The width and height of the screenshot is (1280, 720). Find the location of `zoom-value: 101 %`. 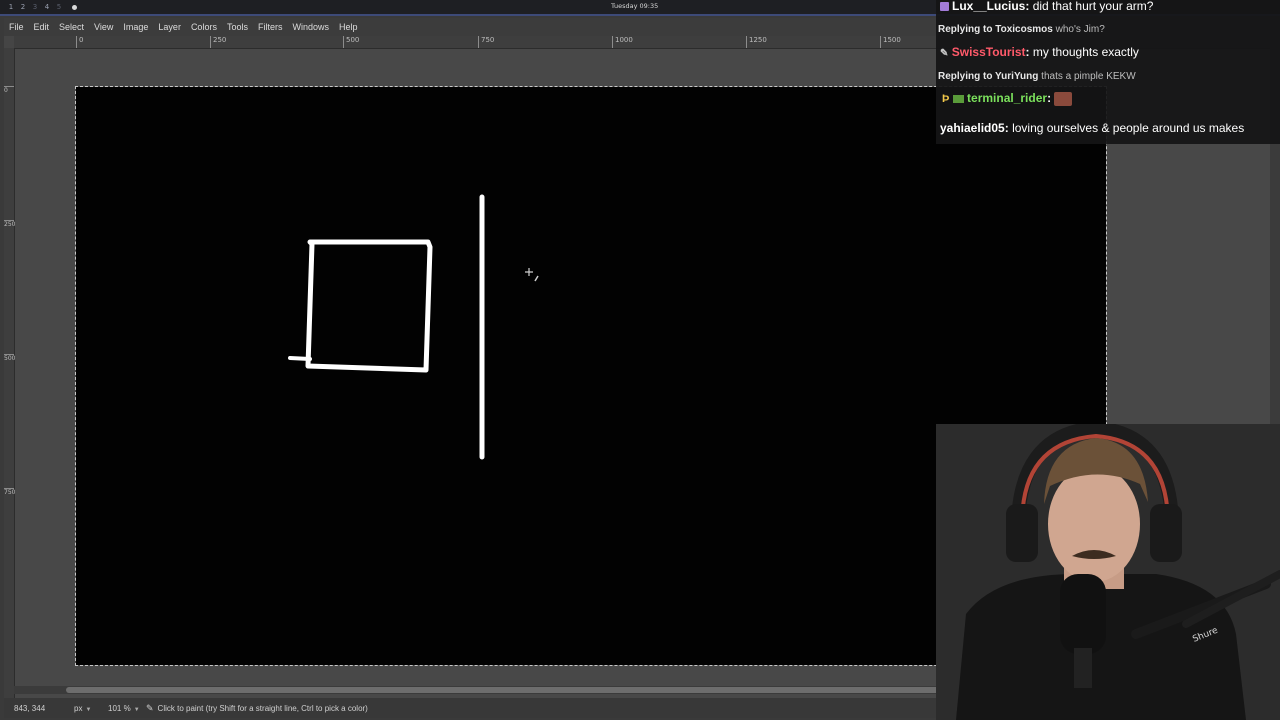

zoom-value: 101 % is located at coordinates (119, 708).